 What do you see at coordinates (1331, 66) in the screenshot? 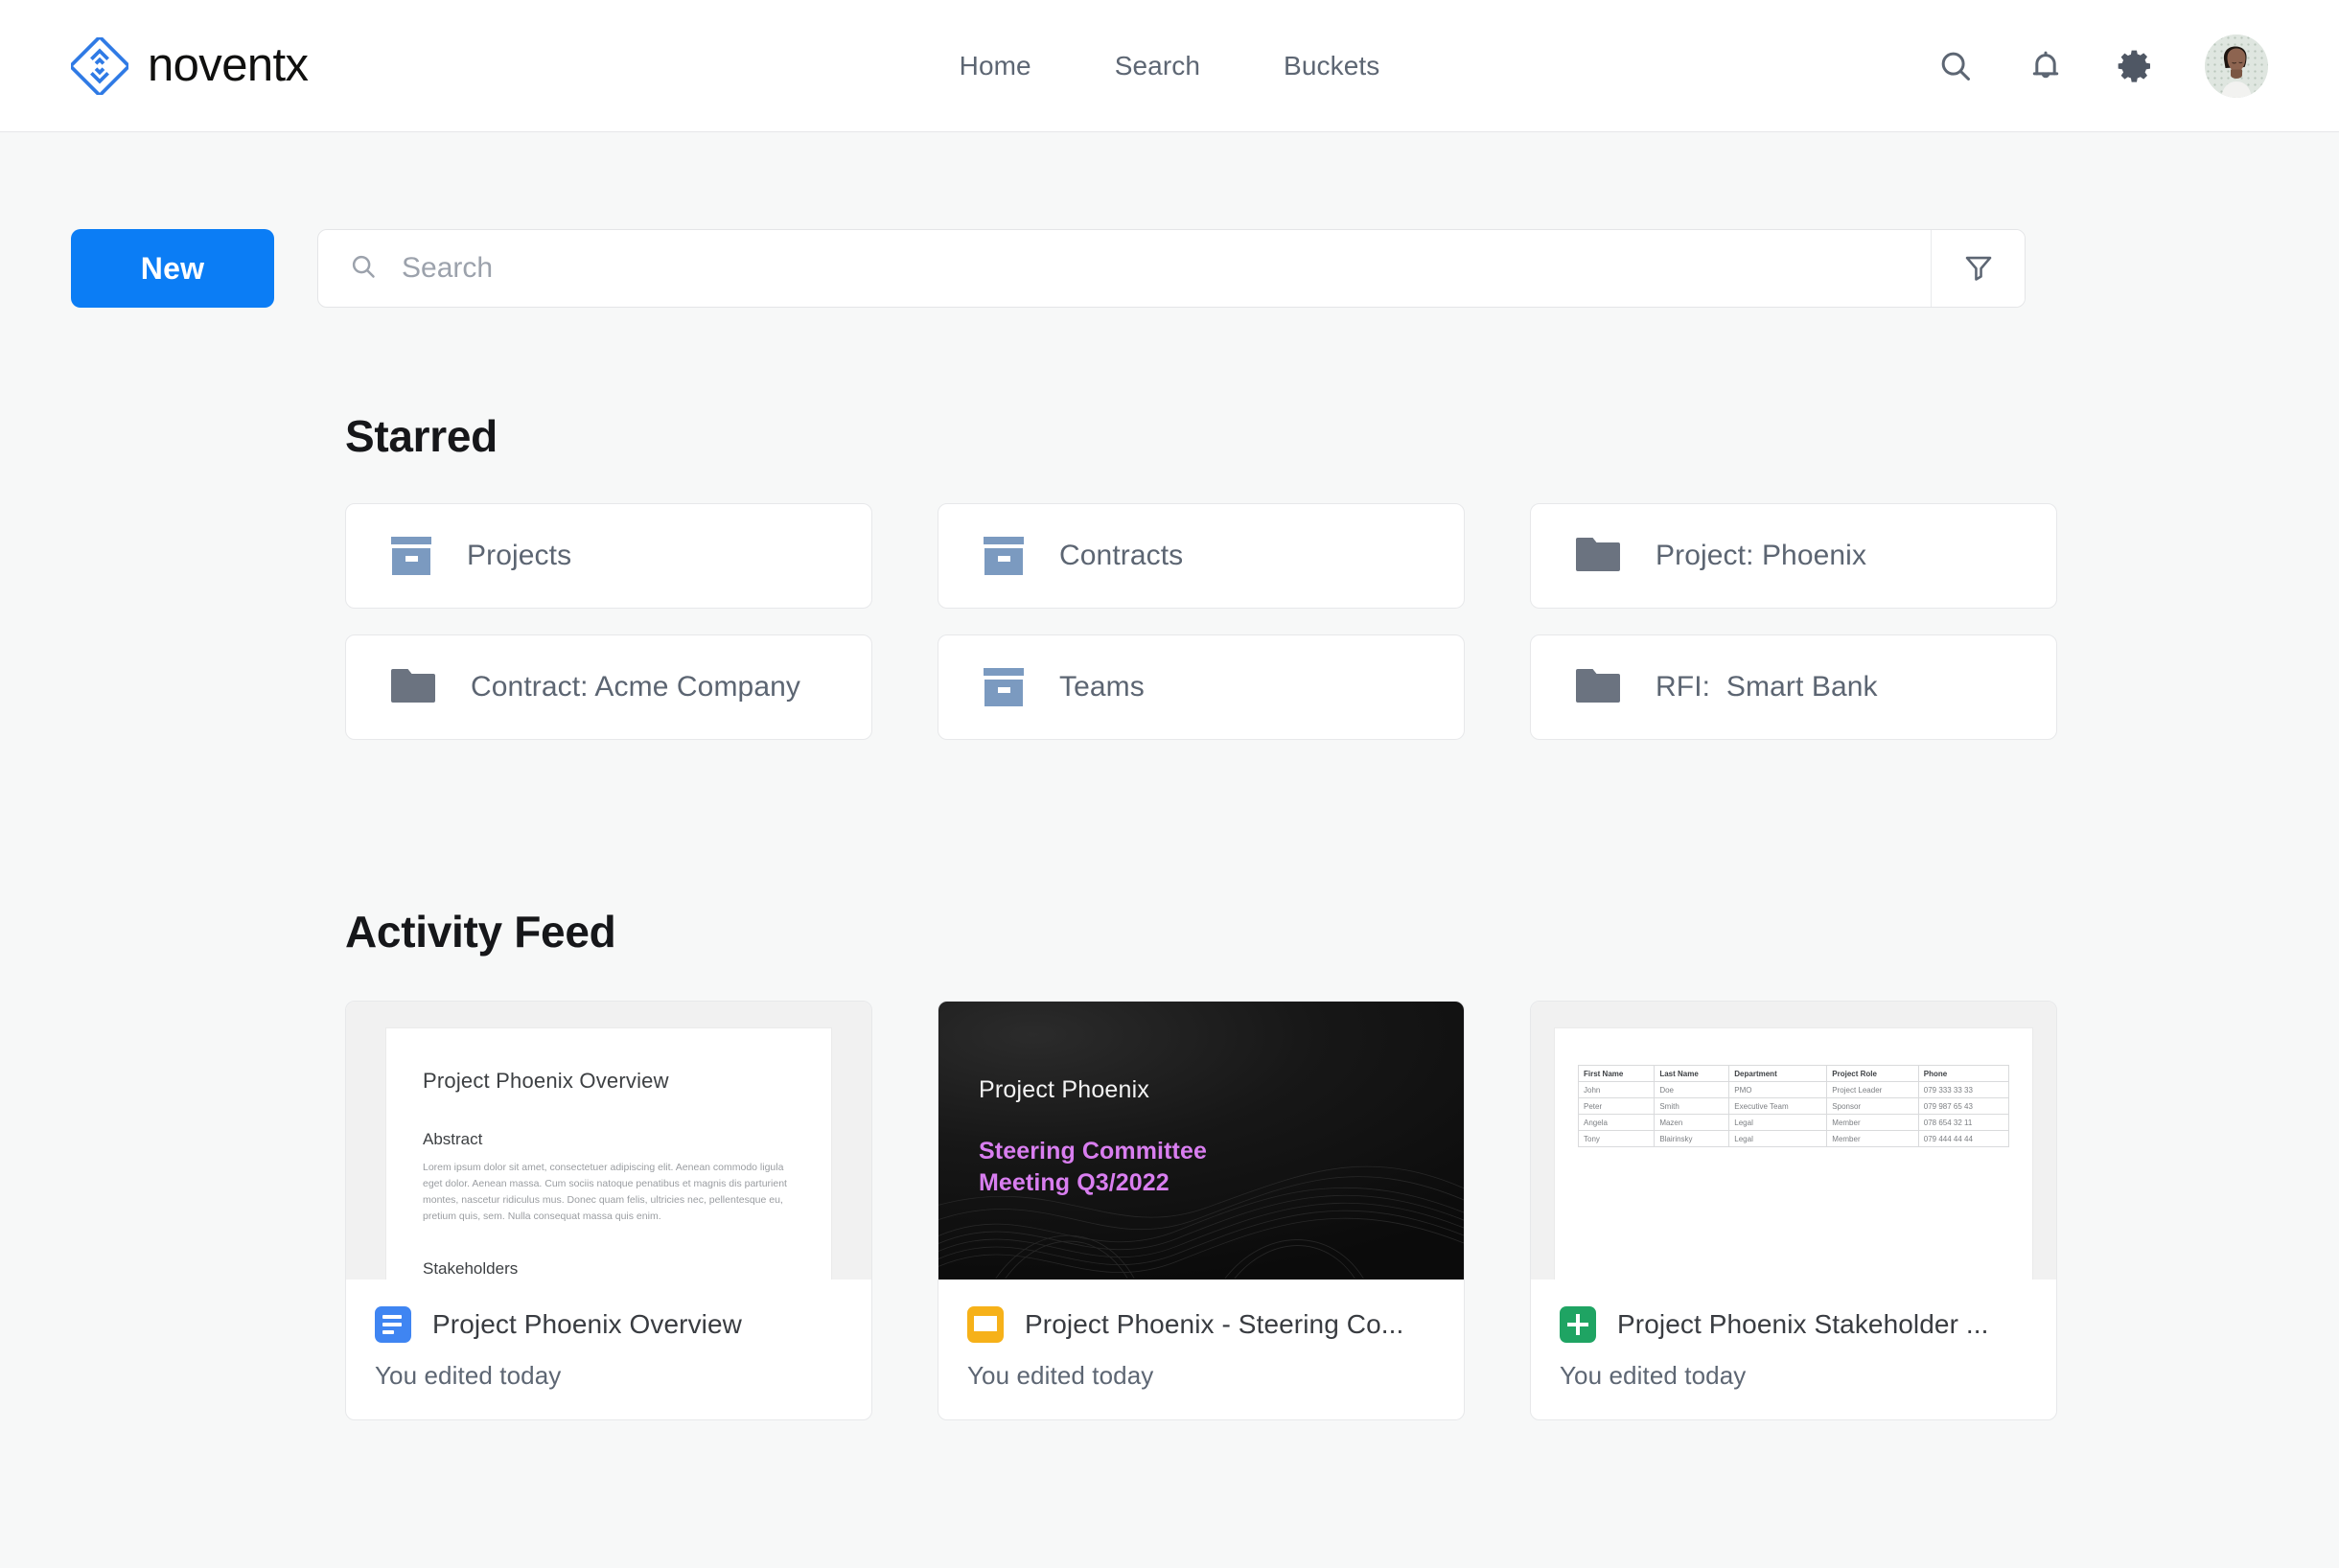
I see `nav-link-buckets: Buckets` at bounding box center [1331, 66].